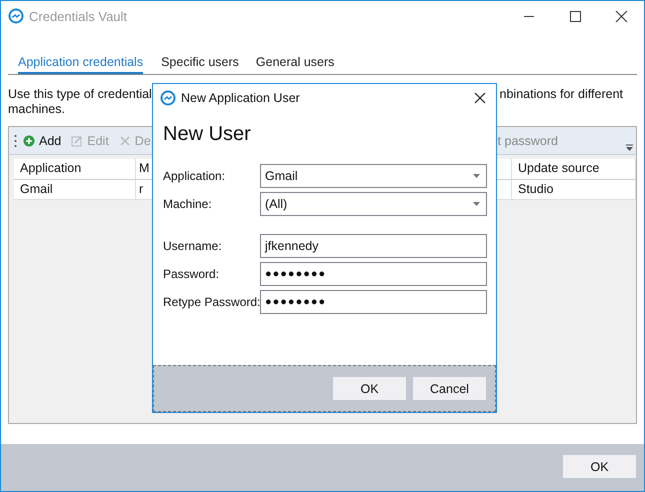 The height and width of the screenshot is (492, 645). I want to click on table-cell: Studio, so click(574, 190).